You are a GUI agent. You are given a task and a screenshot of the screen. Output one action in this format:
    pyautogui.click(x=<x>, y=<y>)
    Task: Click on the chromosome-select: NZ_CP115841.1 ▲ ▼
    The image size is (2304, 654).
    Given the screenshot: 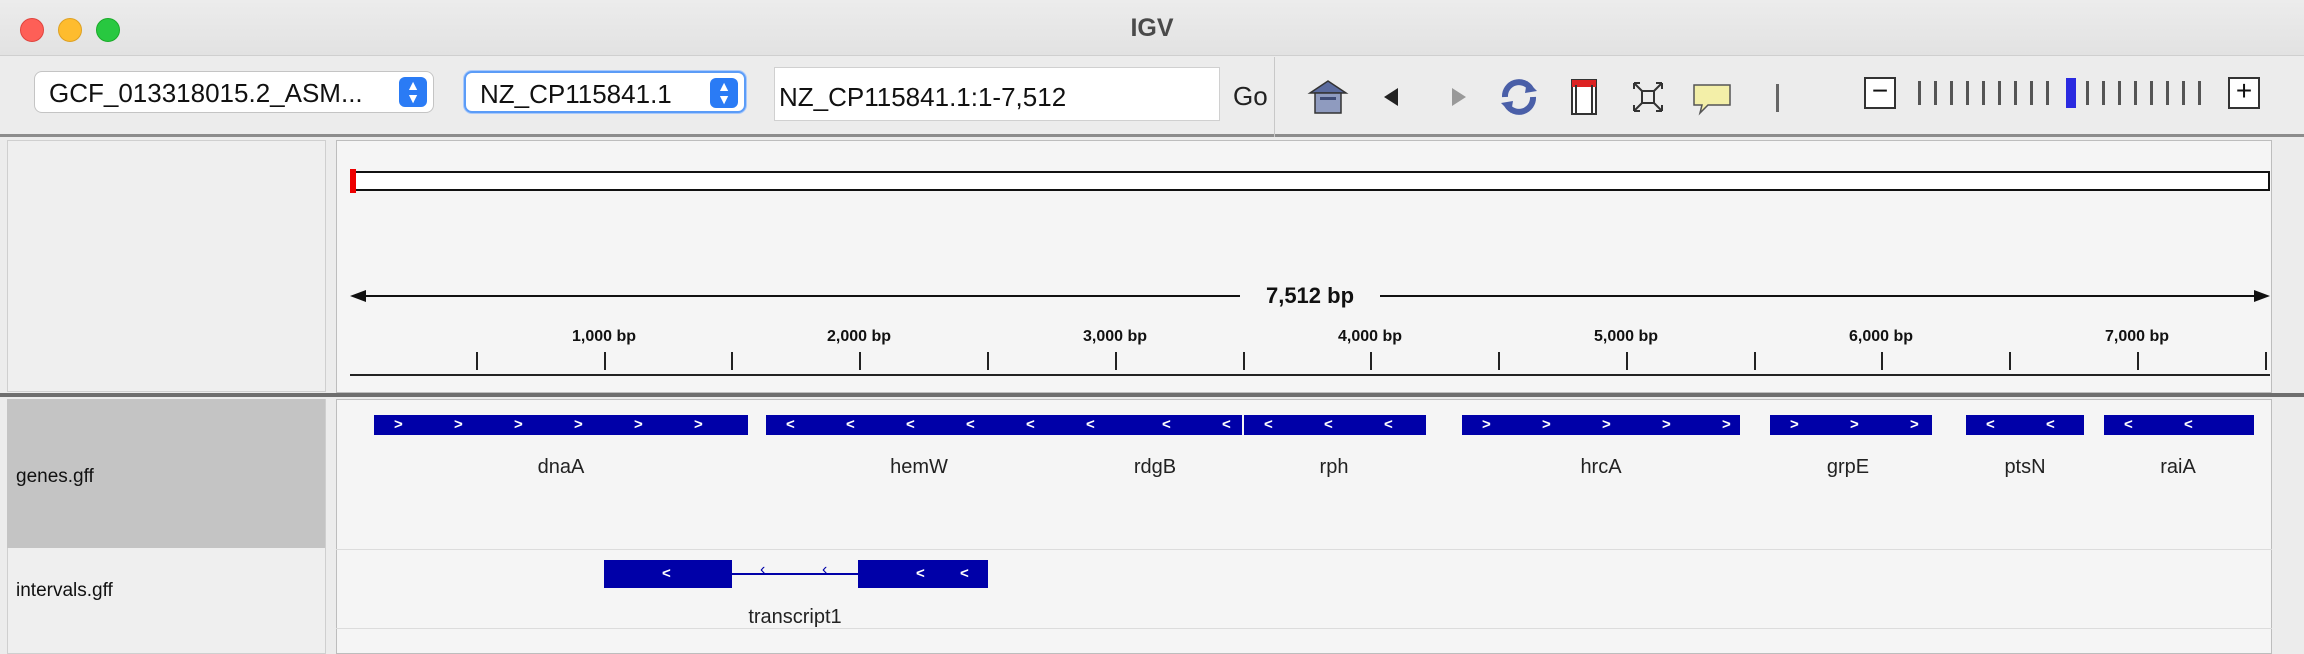 What is the action you would take?
    pyautogui.click(x=605, y=92)
    